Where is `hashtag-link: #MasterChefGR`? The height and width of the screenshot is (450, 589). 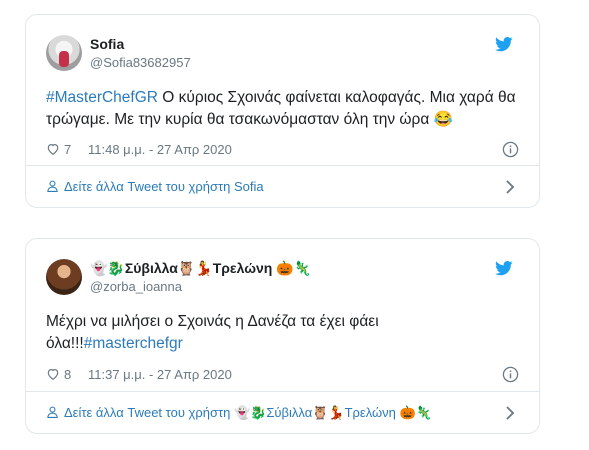 hashtag-link: #MasterChefGR is located at coordinates (102, 97).